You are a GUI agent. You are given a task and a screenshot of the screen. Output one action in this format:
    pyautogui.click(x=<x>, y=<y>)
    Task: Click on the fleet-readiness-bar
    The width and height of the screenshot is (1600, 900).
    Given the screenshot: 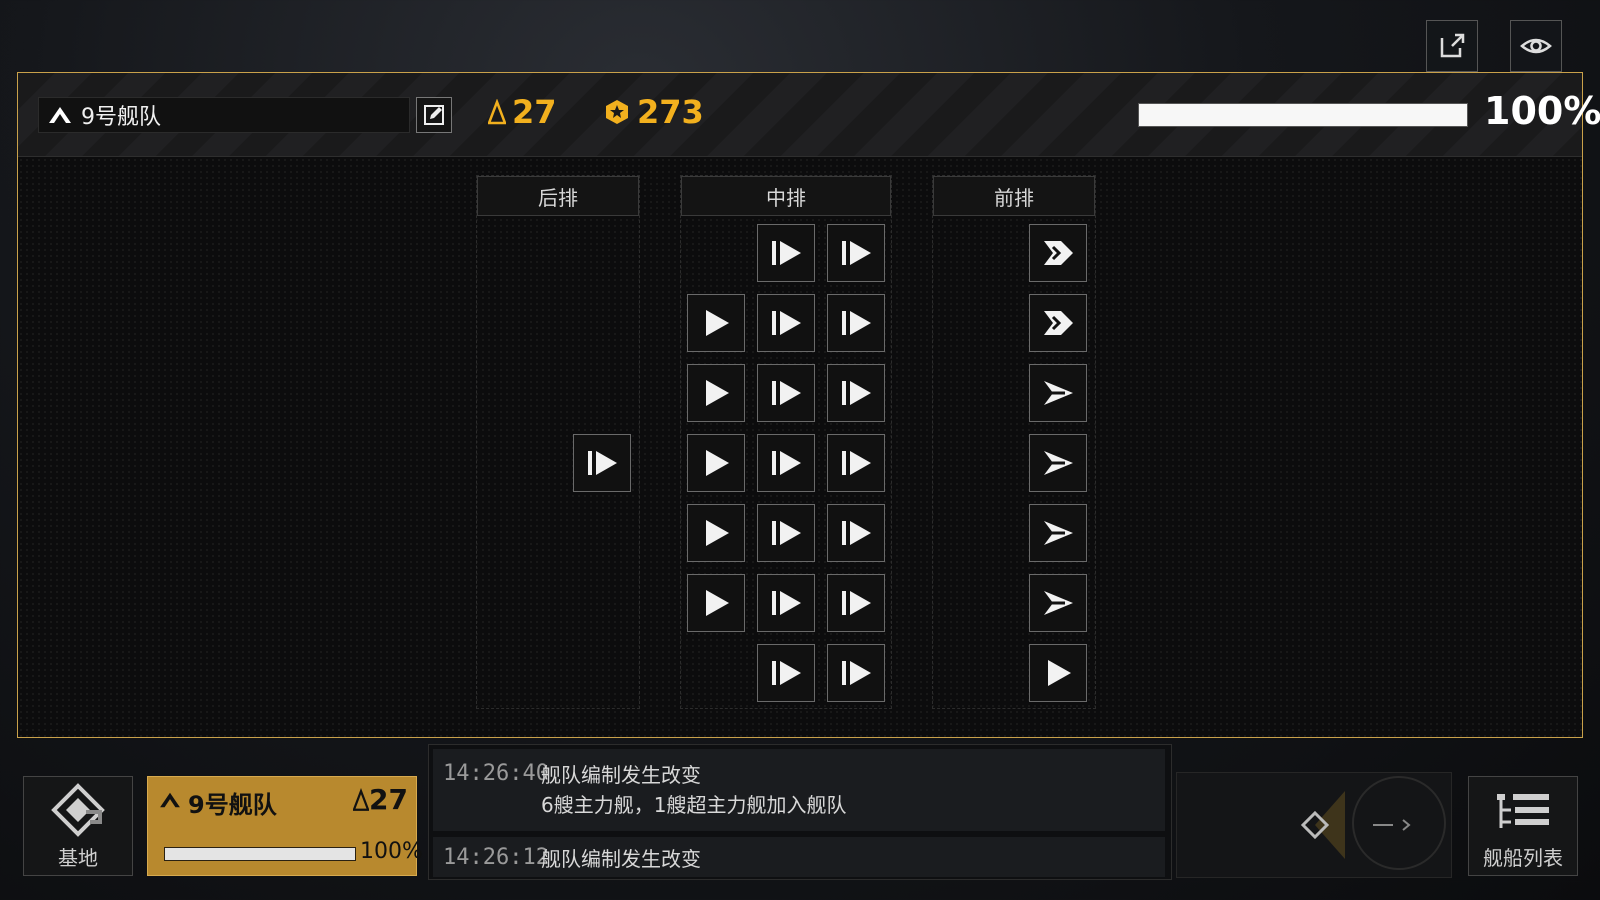 What is the action you would take?
    pyautogui.click(x=1303, y=115)
    